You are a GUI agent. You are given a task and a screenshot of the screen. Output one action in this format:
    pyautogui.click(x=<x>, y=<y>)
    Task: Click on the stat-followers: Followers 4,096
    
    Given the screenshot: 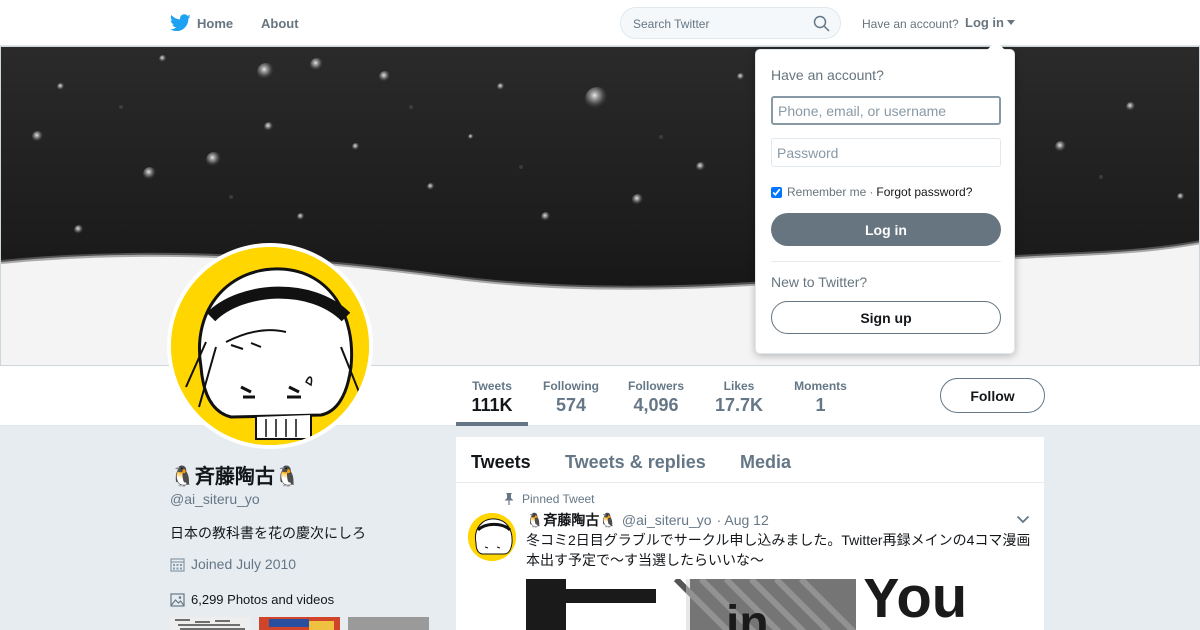 What is the action you would take?
    pyautogui.click(x=656, y=396)
    